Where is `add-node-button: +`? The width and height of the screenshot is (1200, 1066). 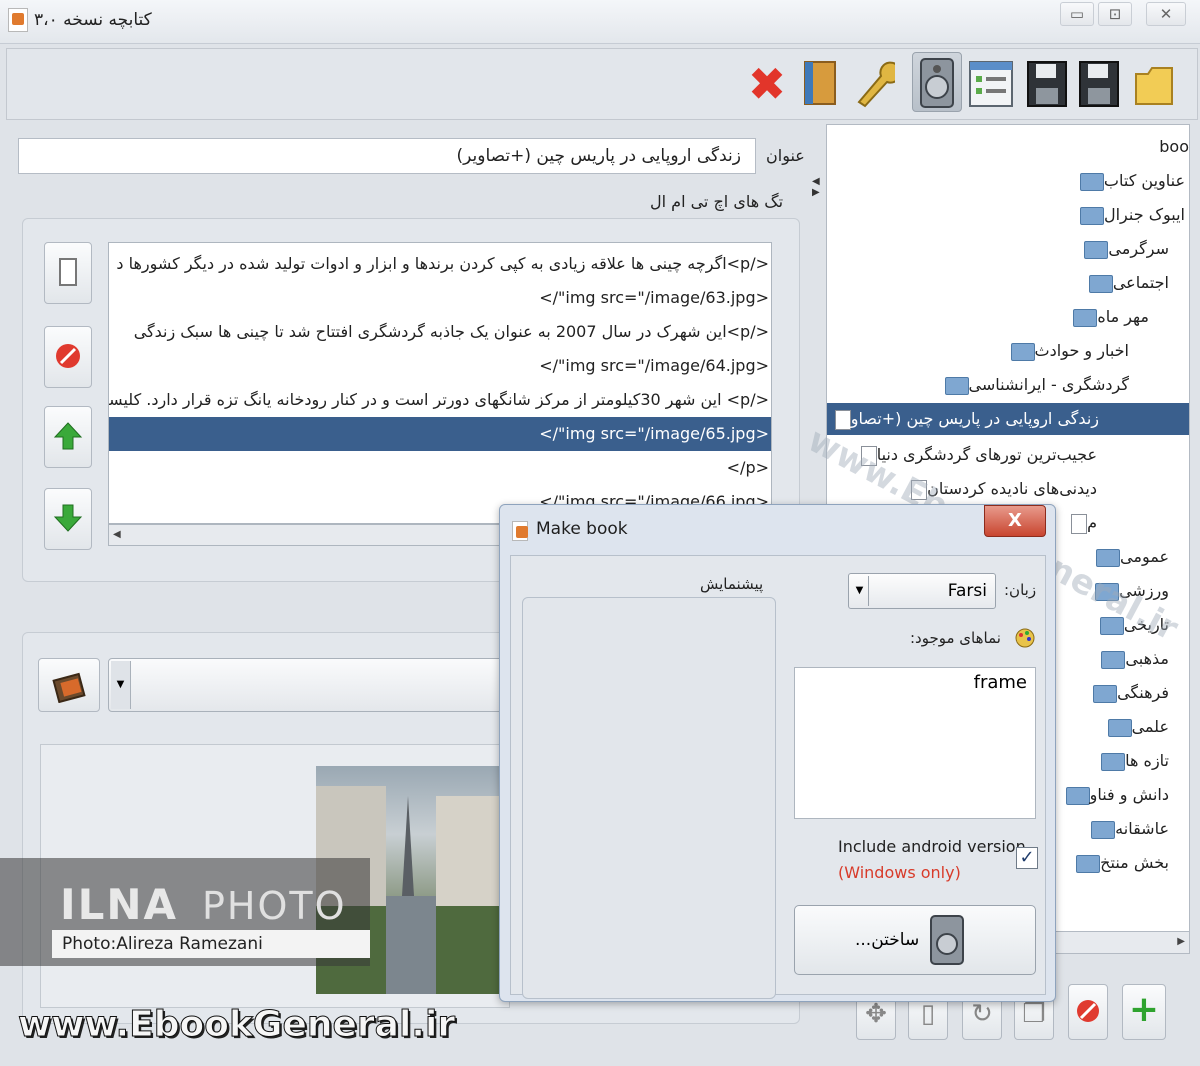 add-node-button: + is located at coordinates (1144, 1012).